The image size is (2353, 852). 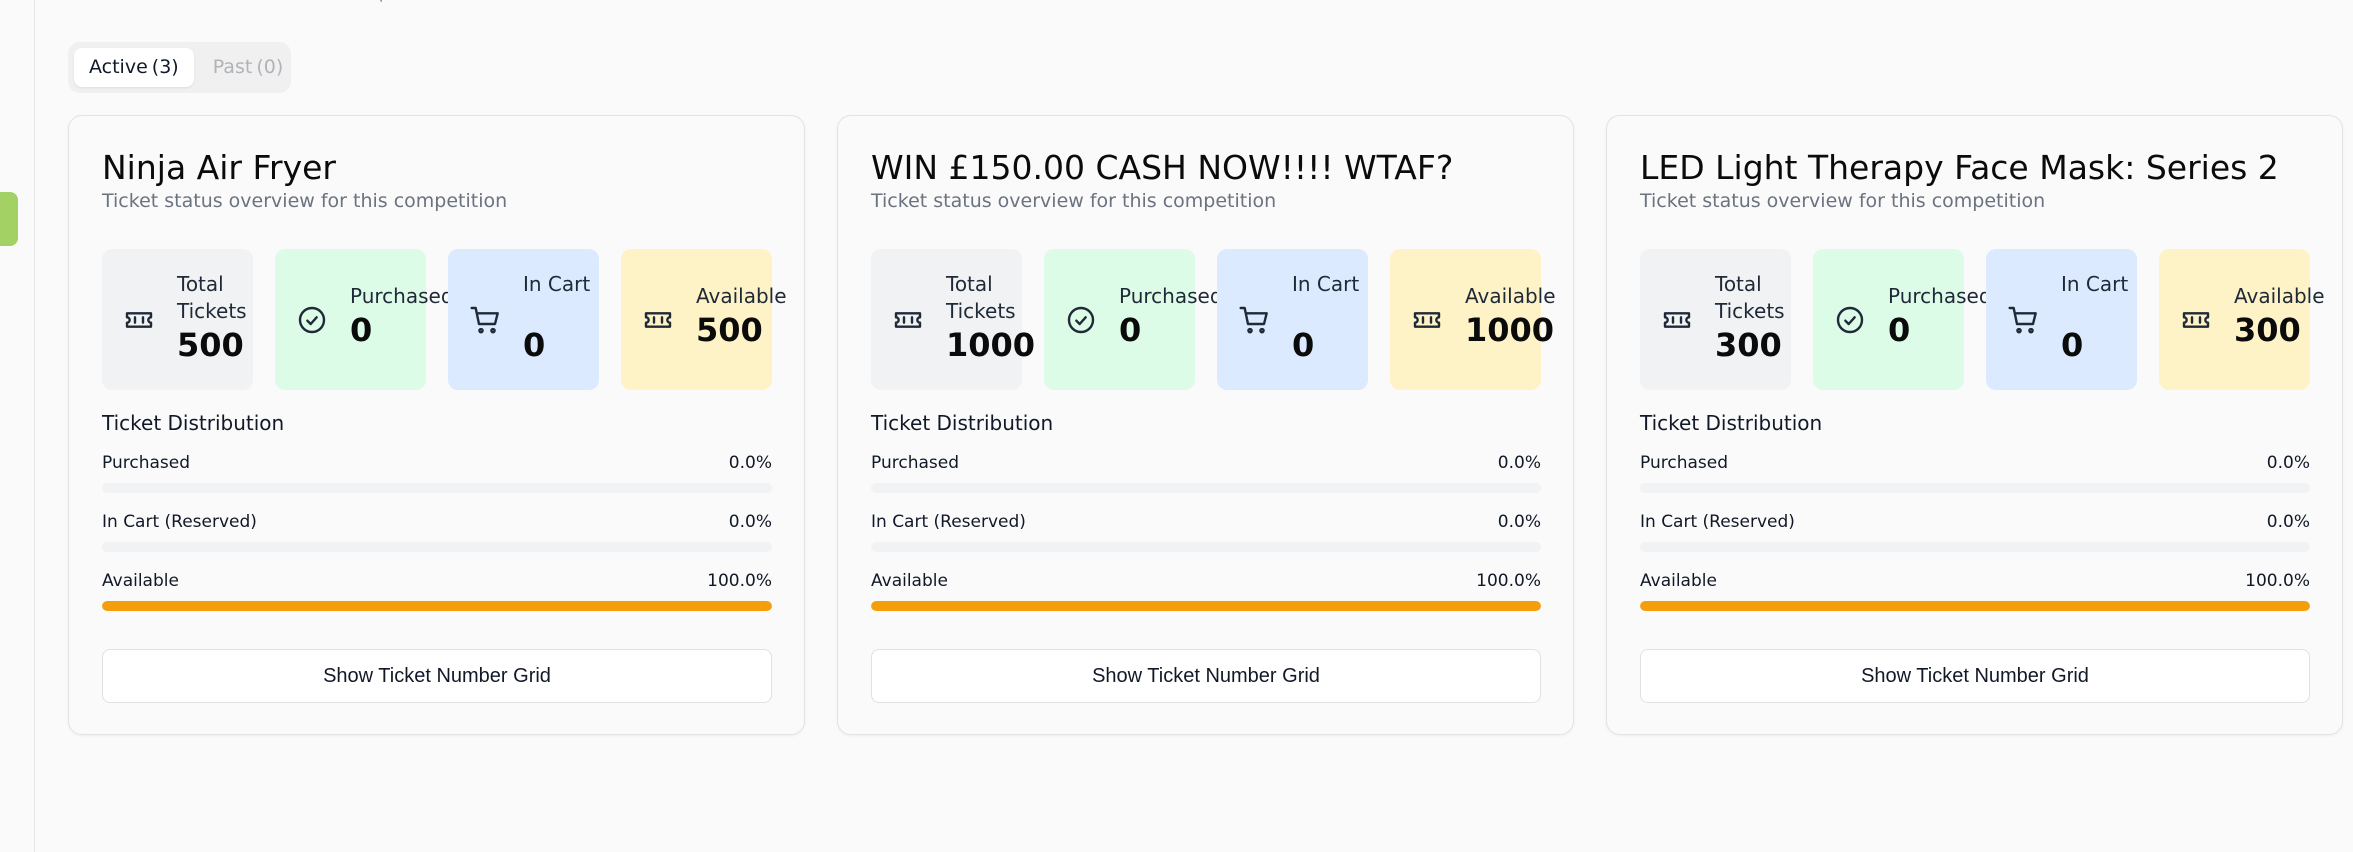 I want to click on stat-total-tickets: Total Tickets 500, so click(x=177, y=319).